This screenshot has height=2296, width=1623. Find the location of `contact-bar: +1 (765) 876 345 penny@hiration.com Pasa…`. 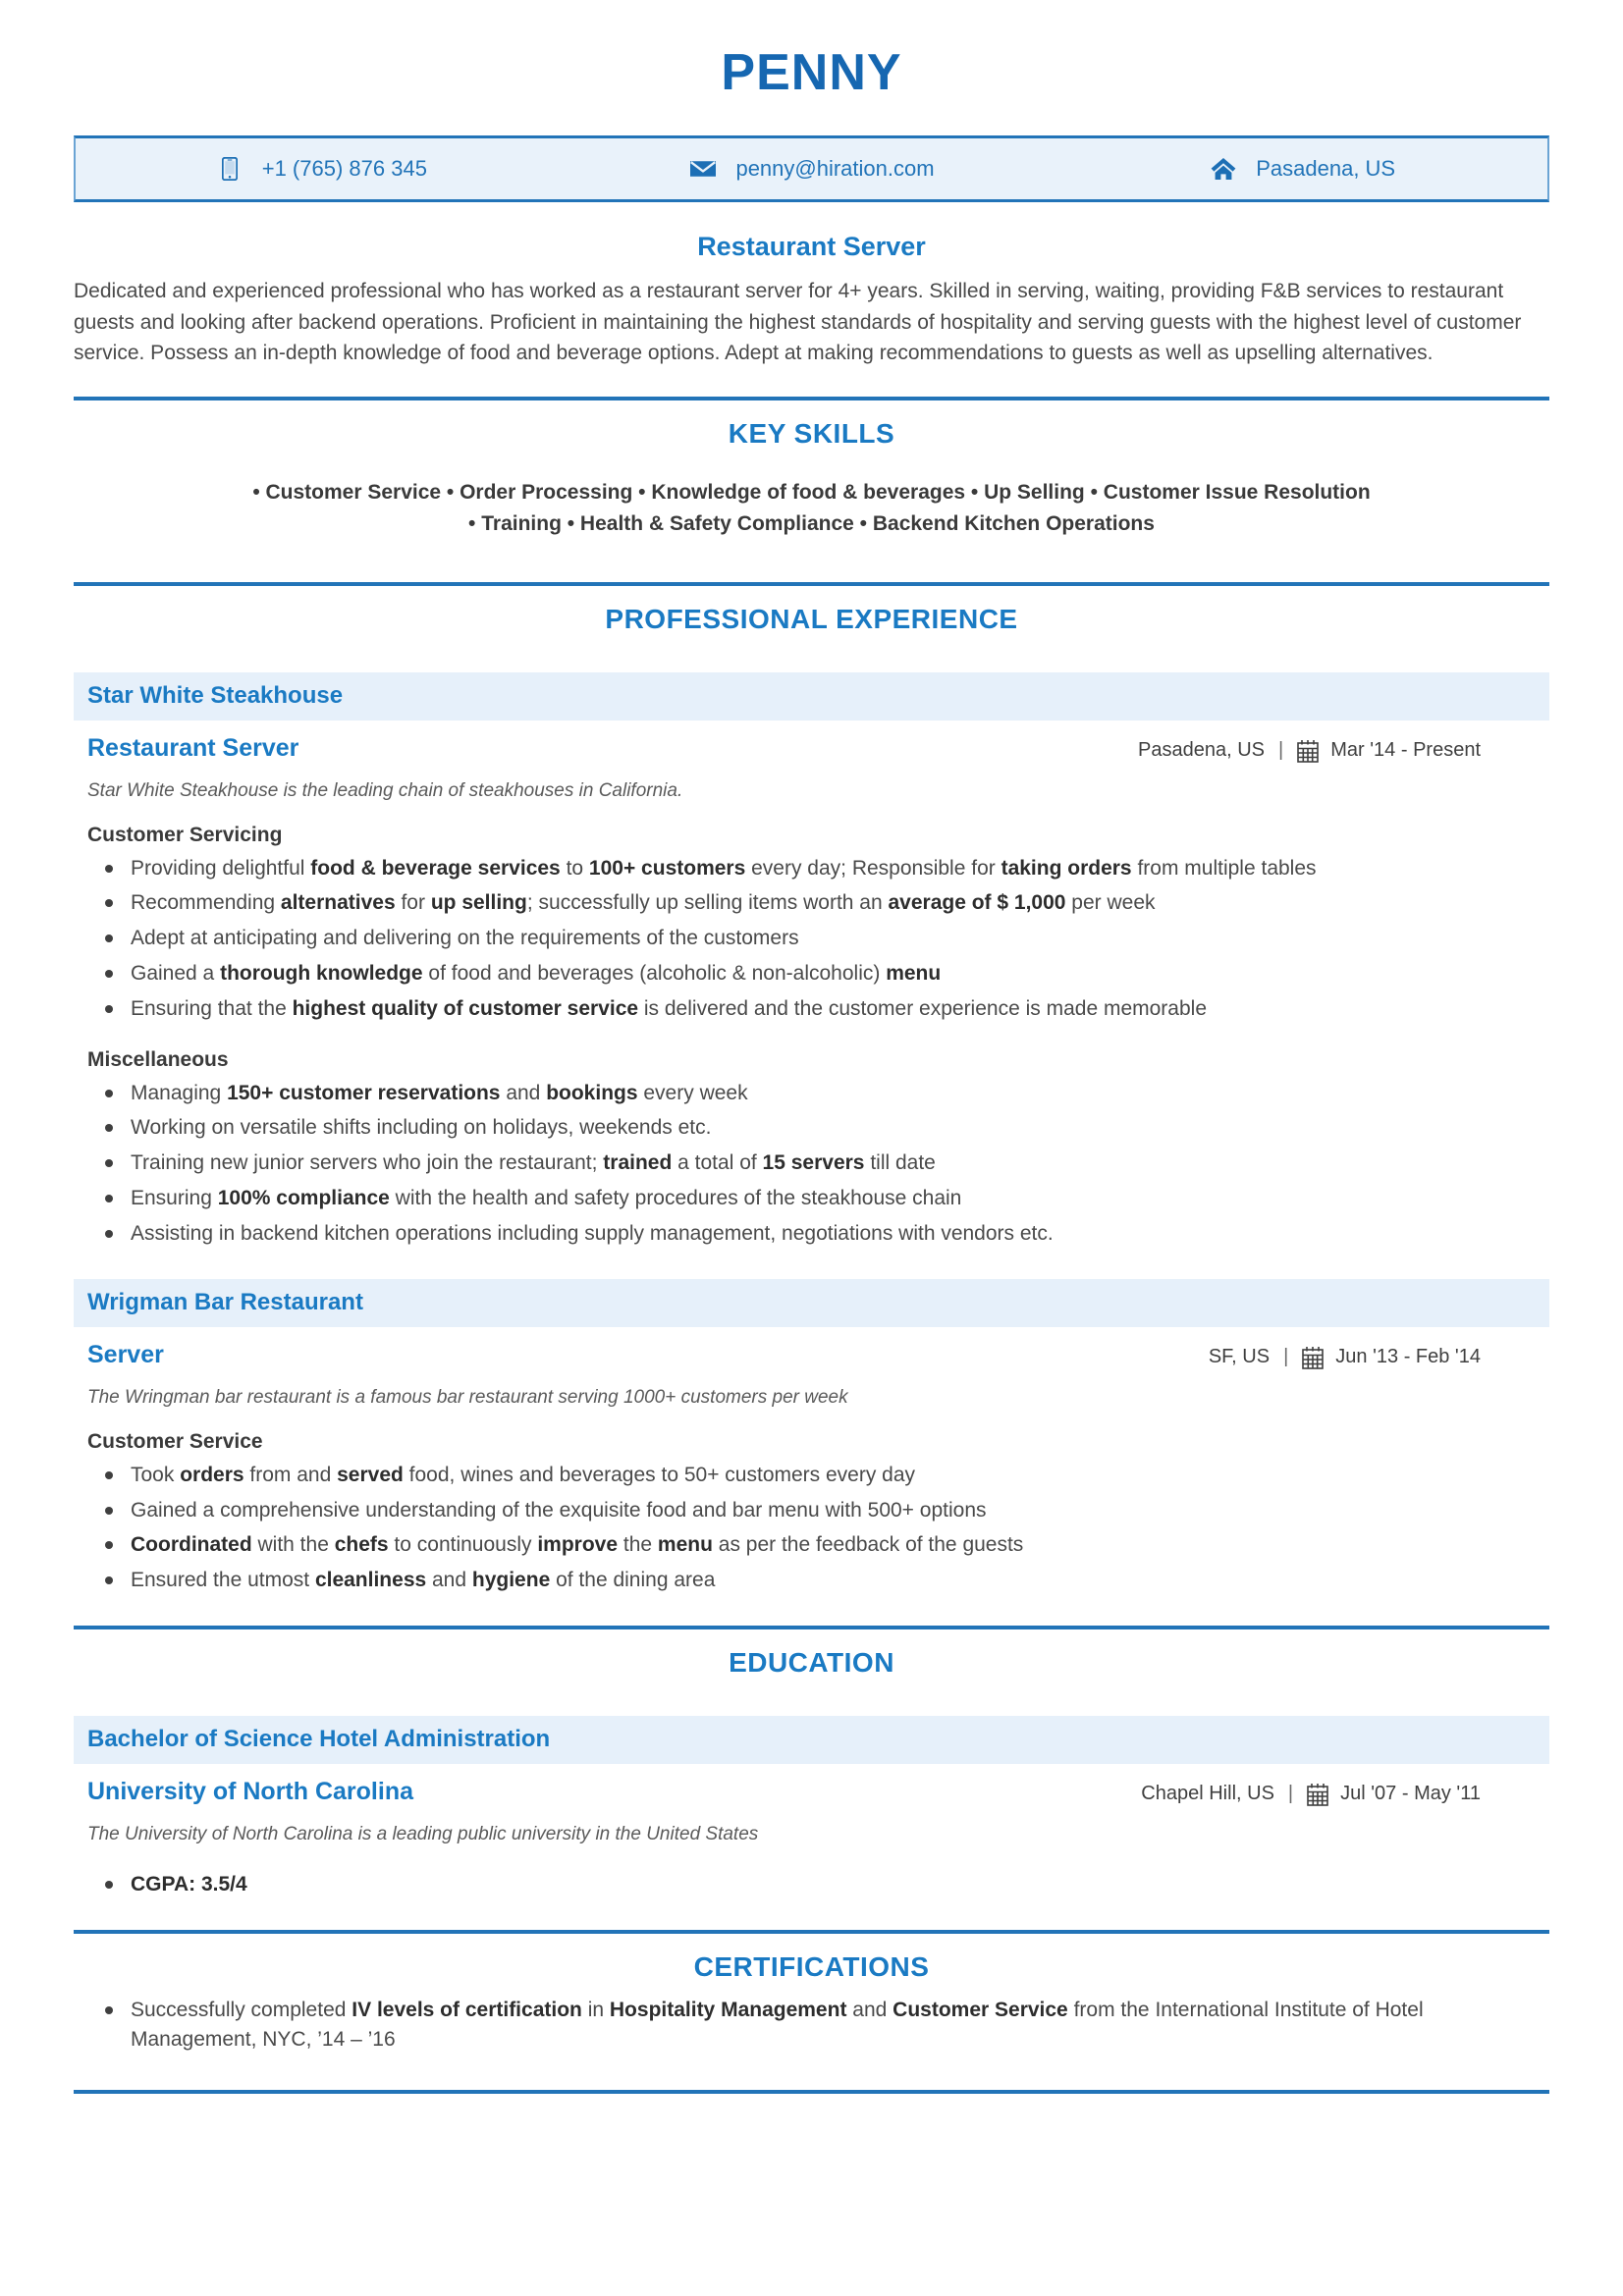

contact-bar: +1 (765) 876 345 penny@hiration.com Pasa… is located at coordinates (811, 168).